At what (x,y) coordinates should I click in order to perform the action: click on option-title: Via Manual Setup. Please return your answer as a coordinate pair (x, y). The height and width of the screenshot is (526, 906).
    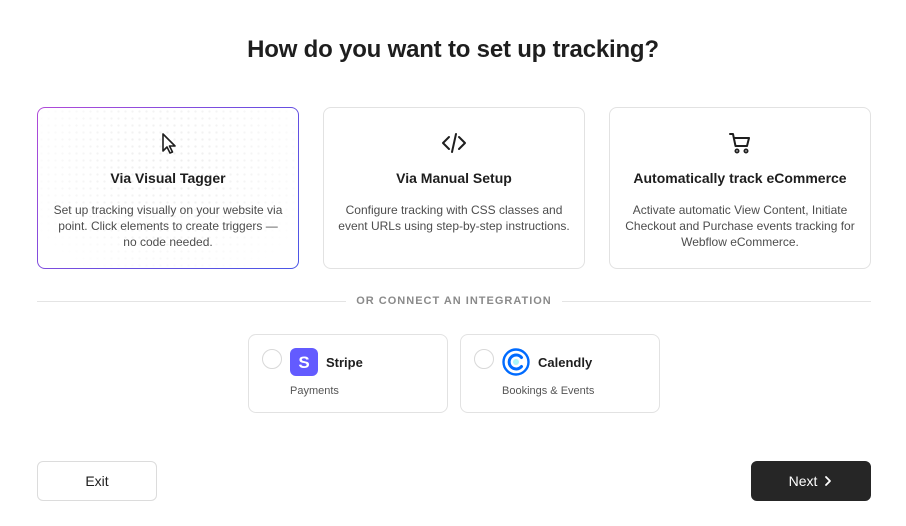
    Looking at the image, I should click on (454, 178).